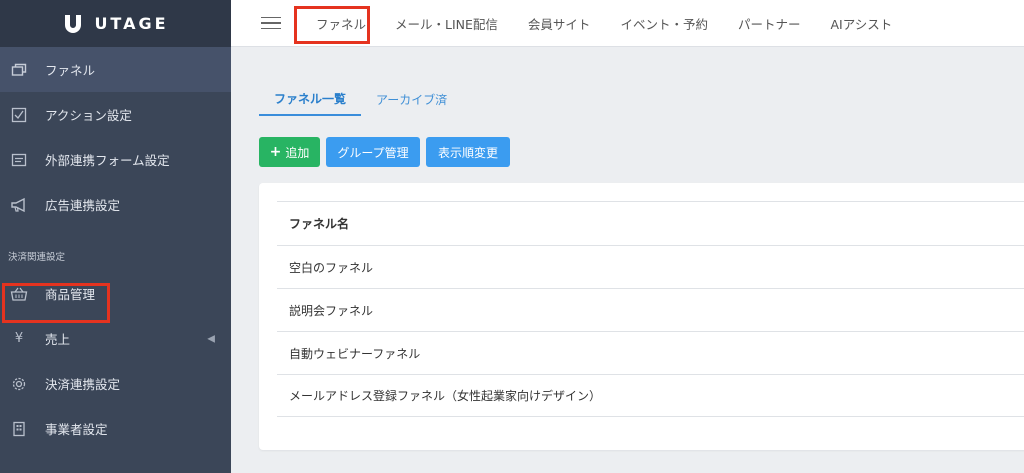  I want to click on funnel-pages-icon, so click(19, 70).